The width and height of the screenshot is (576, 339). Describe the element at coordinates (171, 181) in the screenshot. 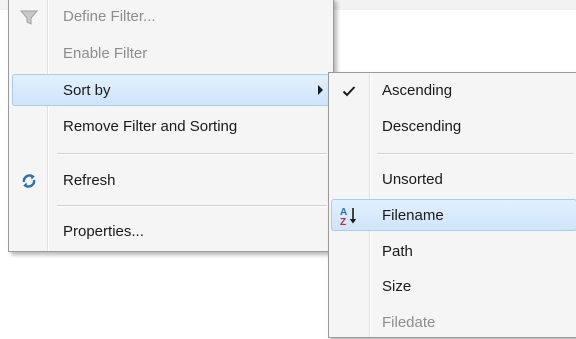

I see `menu-item-refresh: Refresh` at that location.